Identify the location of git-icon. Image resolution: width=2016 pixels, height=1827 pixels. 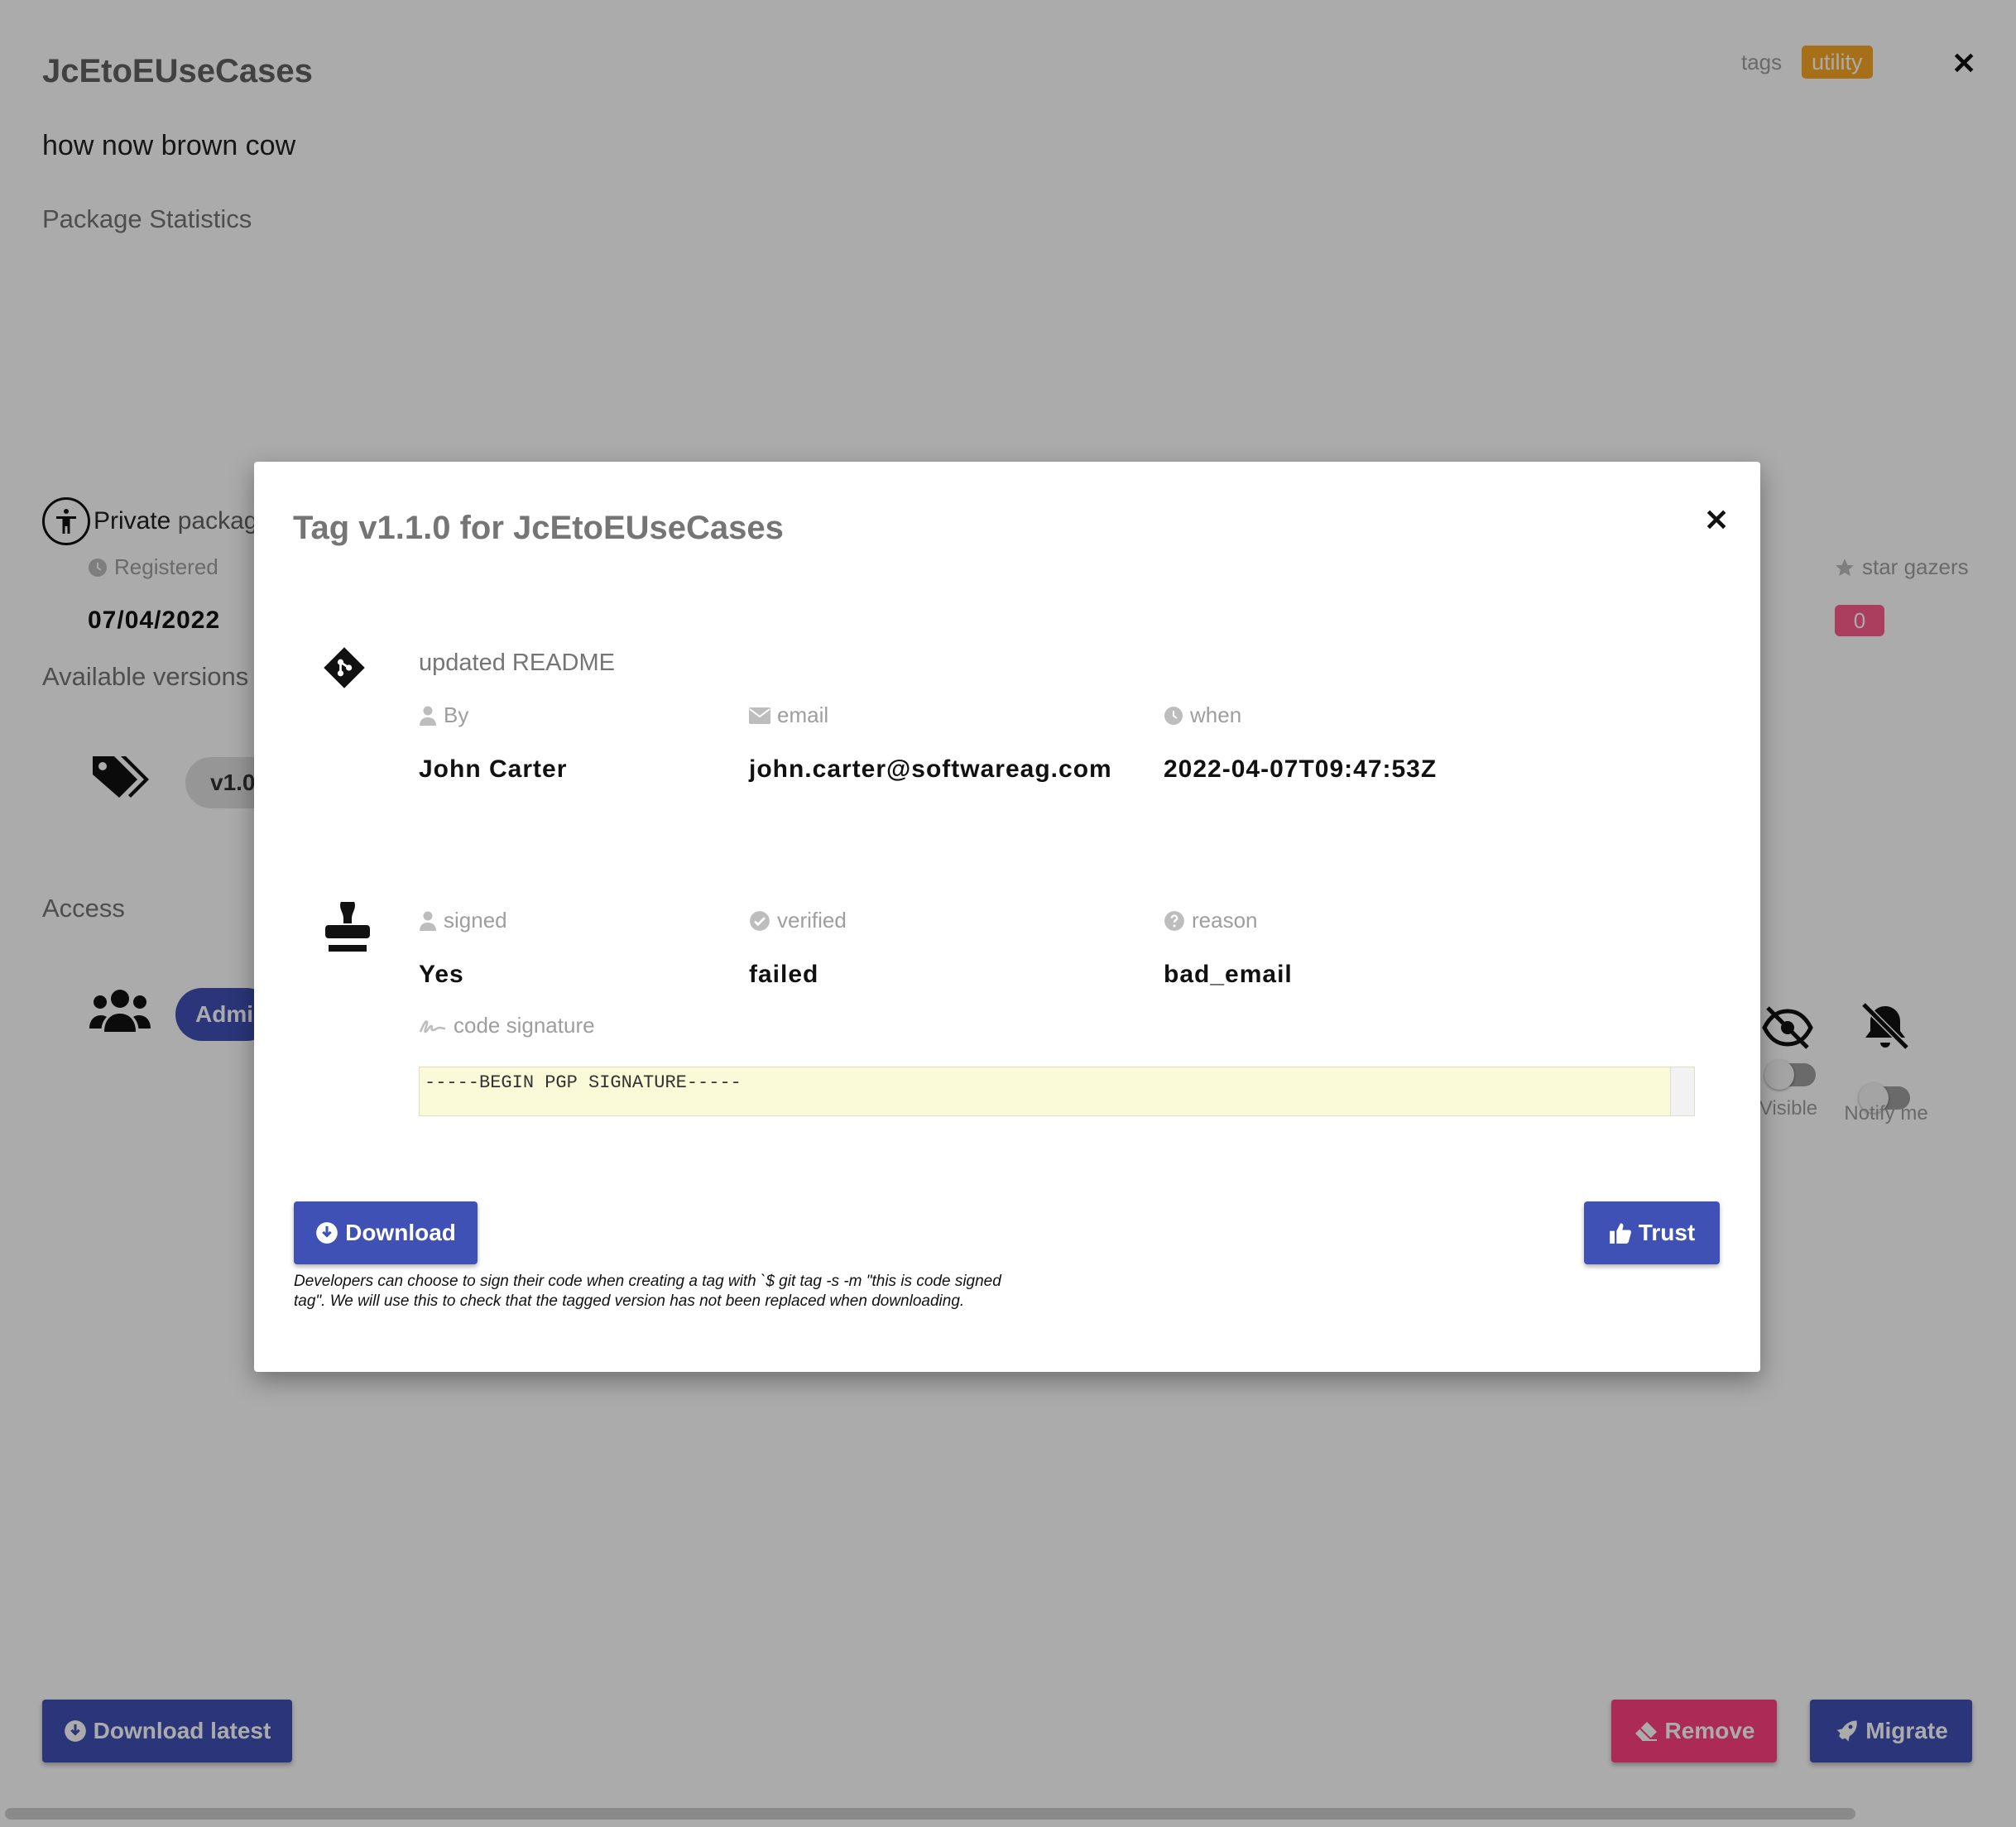
(344, 667).